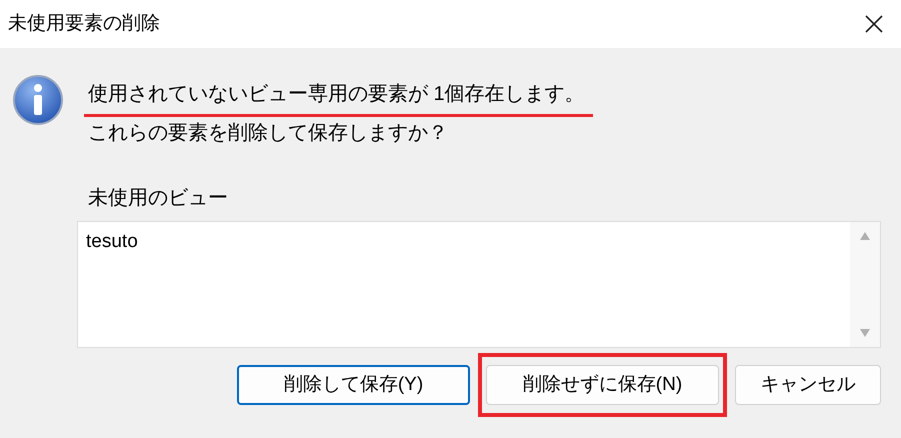 The width and height of the screenshot is (901, 438). What do you see at coordinates (808, 385) in the screenshot?
I see `dialog-button: キャンセル` at bounding box center [808, 385].